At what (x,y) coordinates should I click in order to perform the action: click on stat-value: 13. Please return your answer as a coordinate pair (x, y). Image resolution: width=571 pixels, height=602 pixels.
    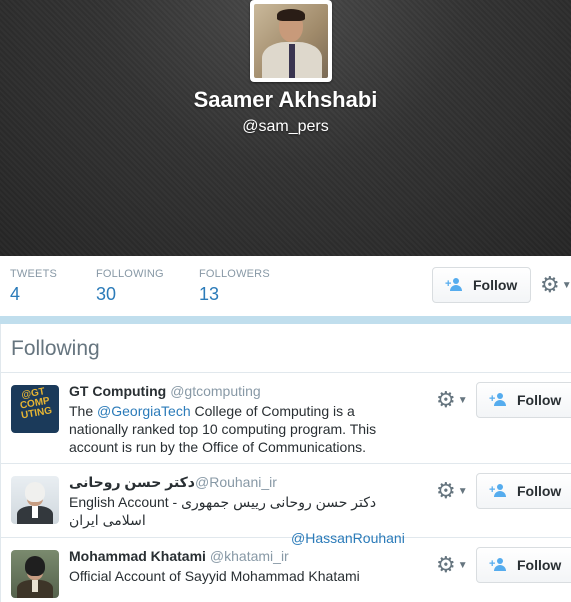
    Looking at the image, I should click on (209, 294).